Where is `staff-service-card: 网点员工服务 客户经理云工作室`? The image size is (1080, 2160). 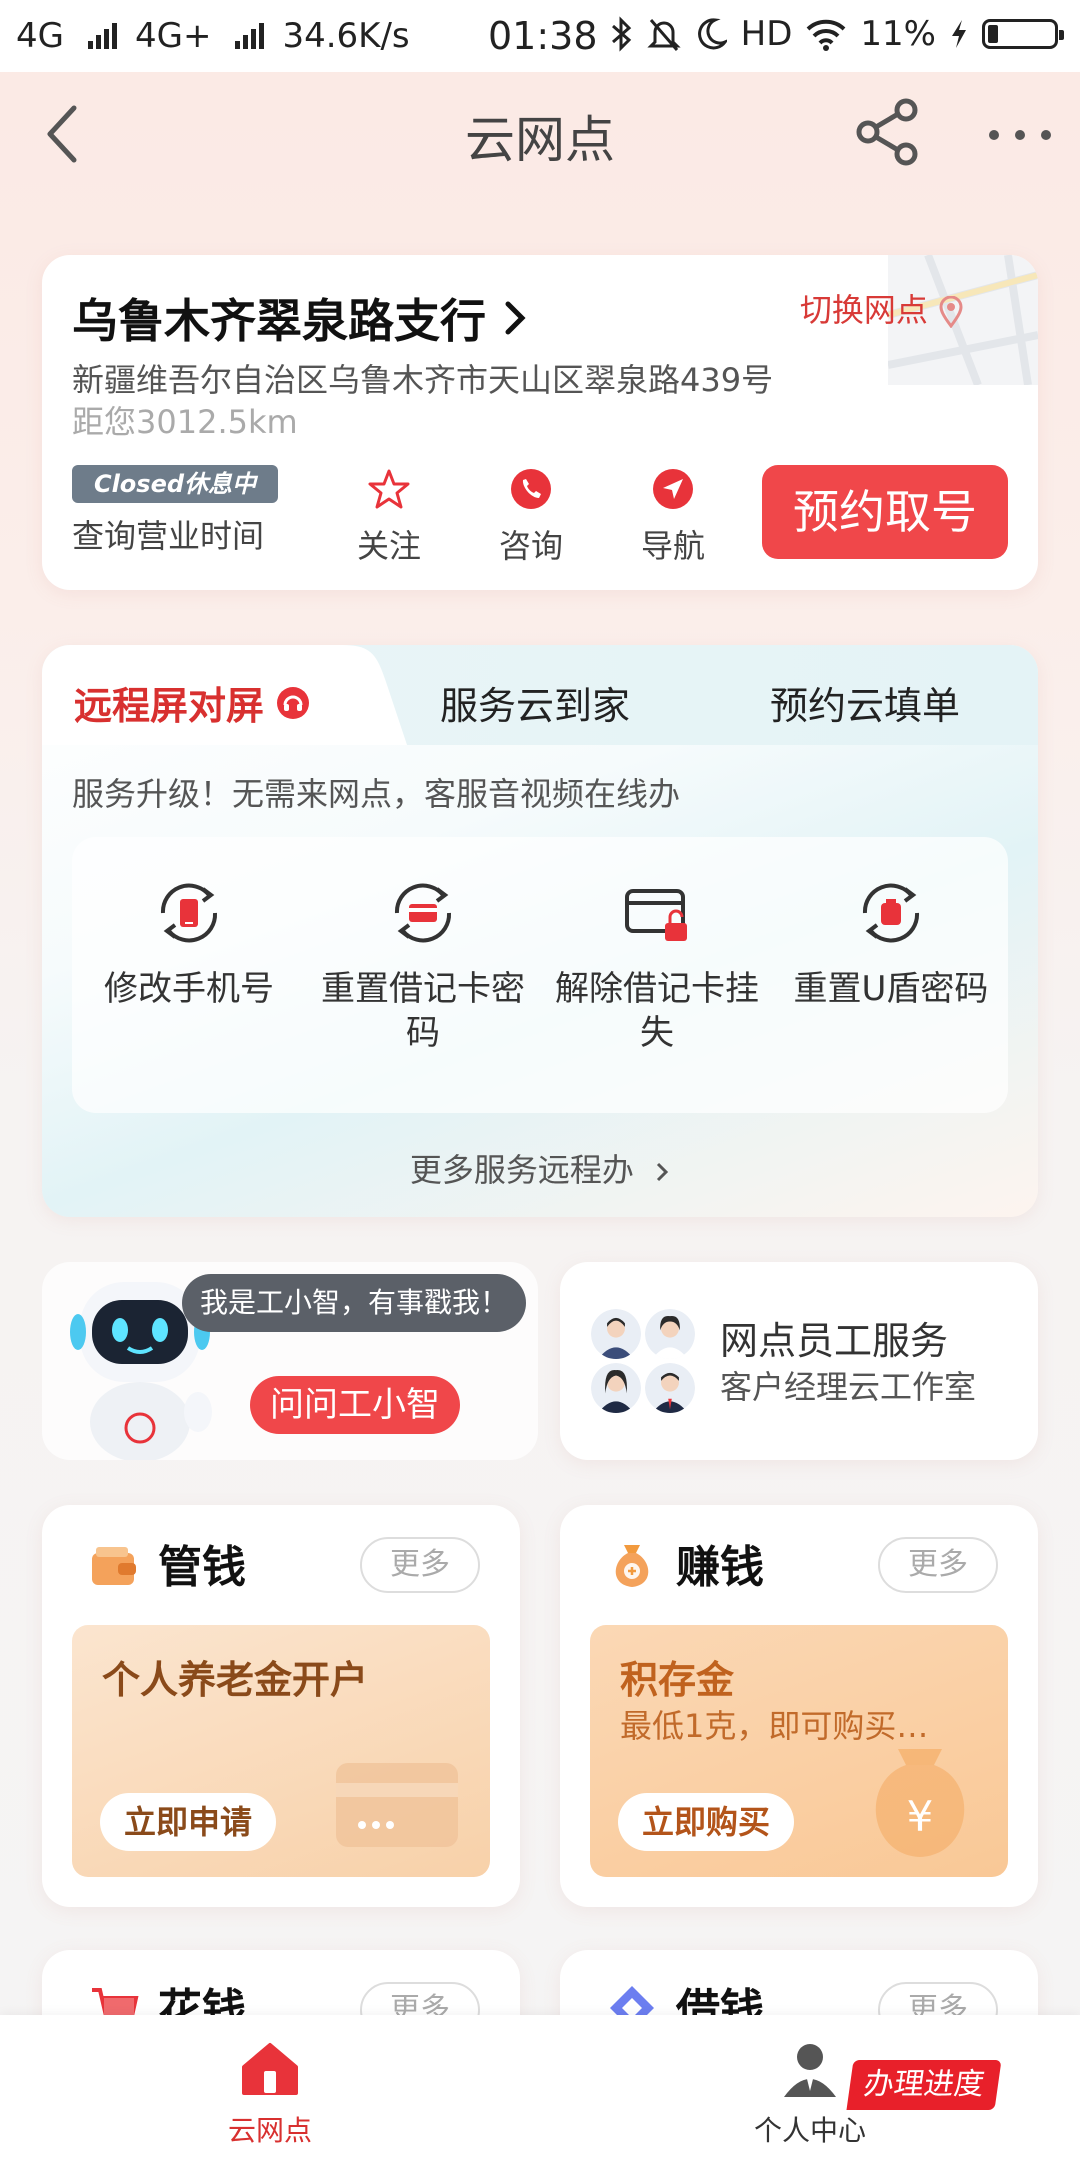 staff-service-card: 网点员工服务 客户经理云工作室 is located at coordinates (799, 1361).